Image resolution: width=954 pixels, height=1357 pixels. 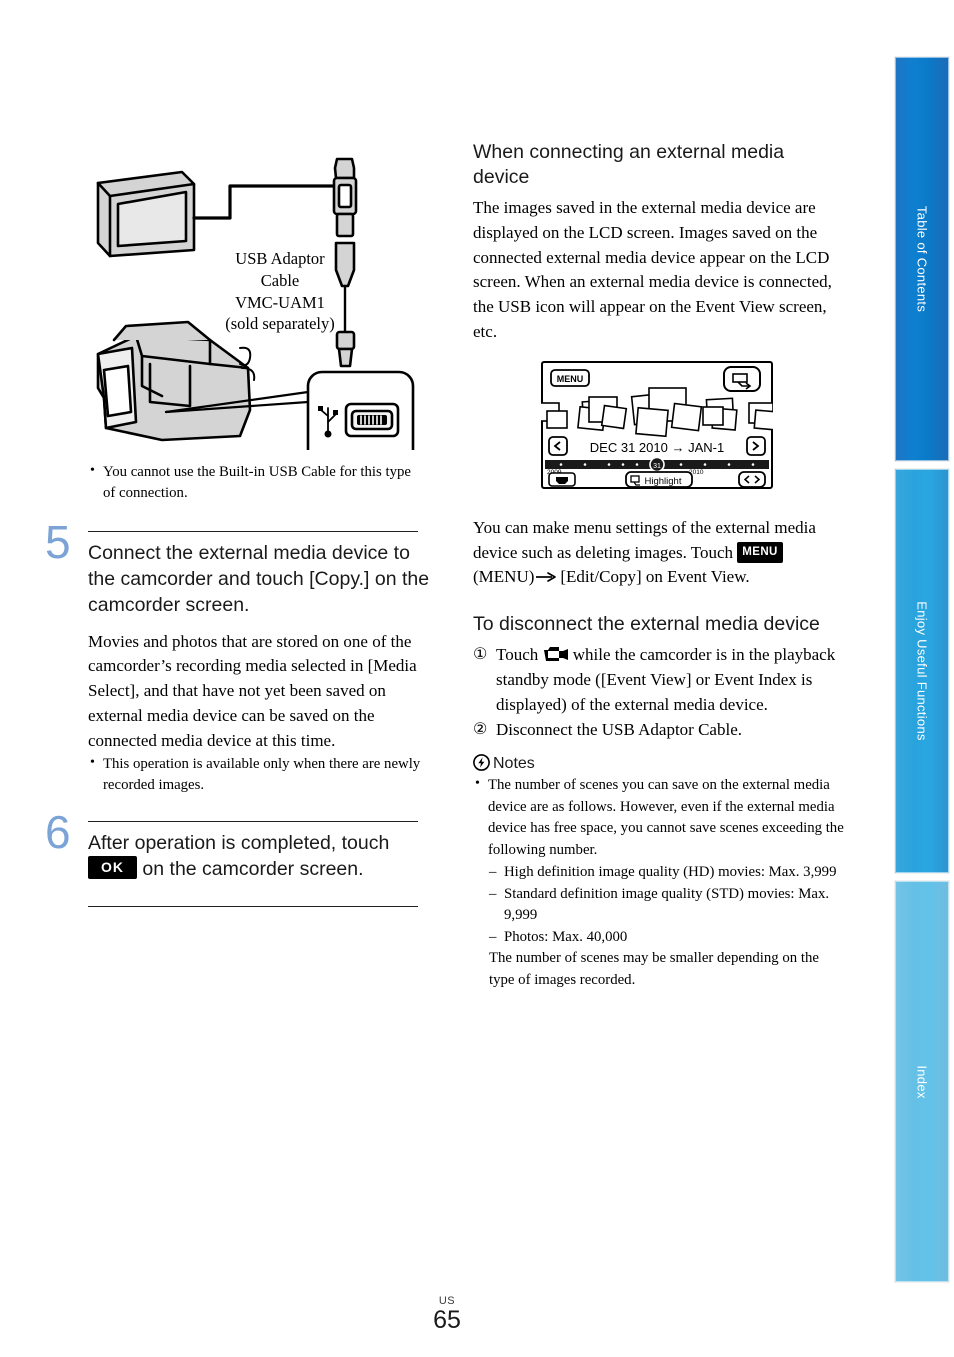 I want to click on side-tab-index: Index, so click(x=922, y=1081).